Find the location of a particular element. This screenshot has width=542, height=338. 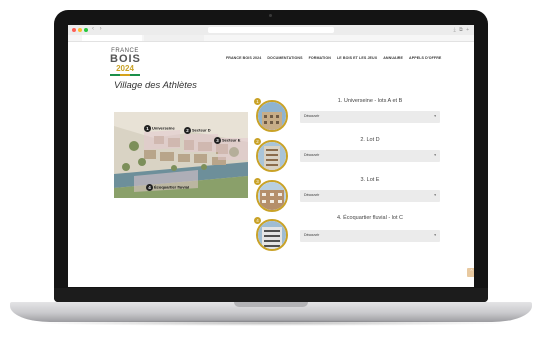

back-forward-icon: ‹ › is located at coordinates (98, 29).